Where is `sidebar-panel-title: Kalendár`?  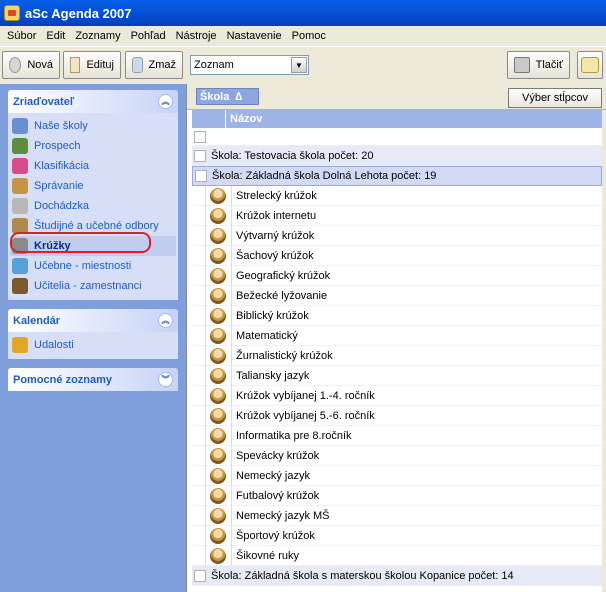
sidebar-panel-title: Kalendár is located at coordinates (37, 320).